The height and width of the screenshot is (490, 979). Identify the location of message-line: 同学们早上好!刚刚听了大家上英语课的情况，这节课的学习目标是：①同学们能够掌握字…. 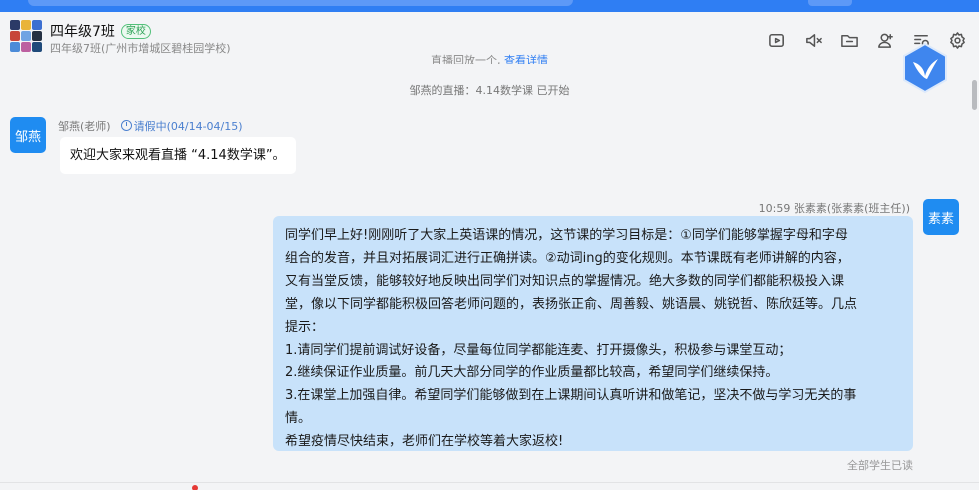
(566, 235).